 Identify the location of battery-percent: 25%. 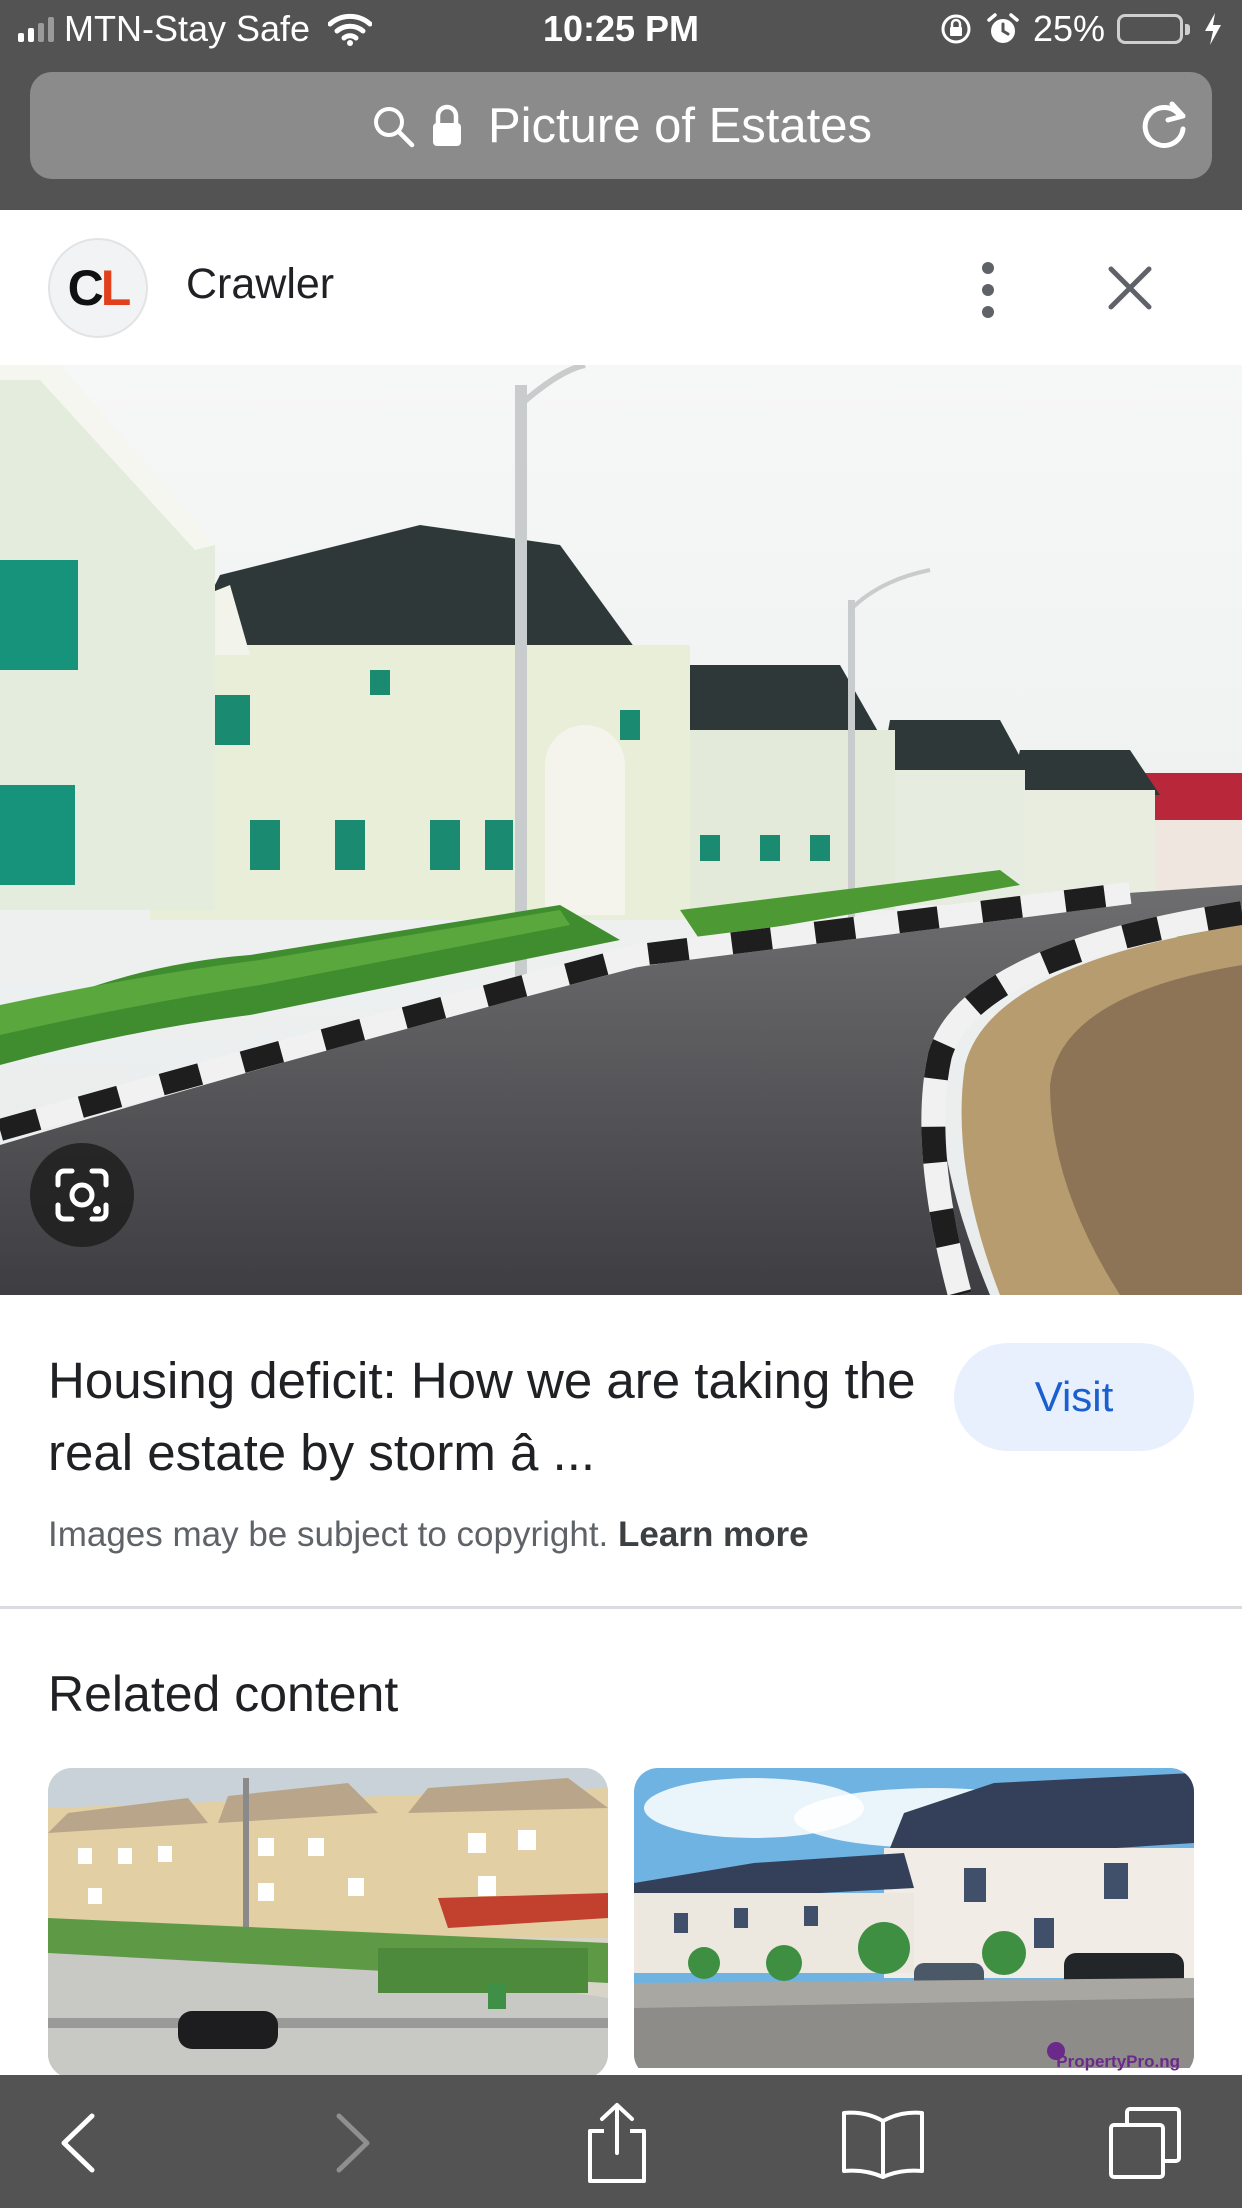
(1068, 28).